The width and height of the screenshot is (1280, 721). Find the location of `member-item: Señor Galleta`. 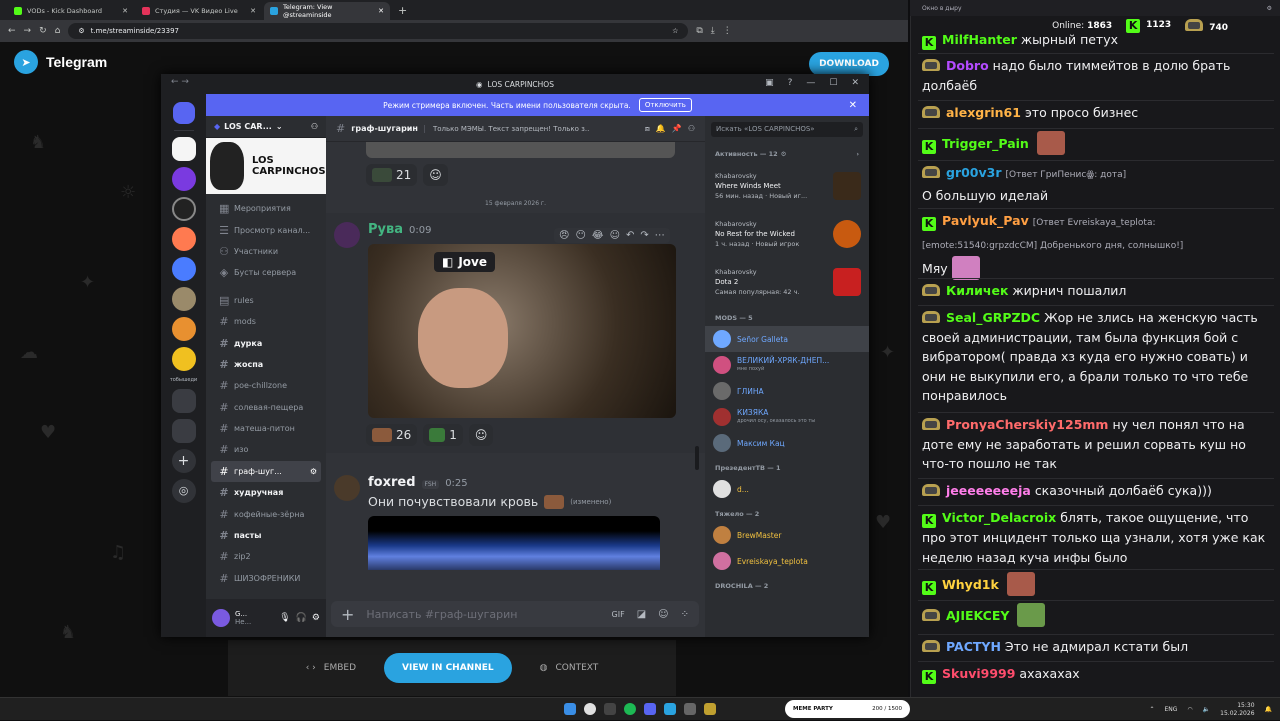

member-item: Señor Galleta is located at coordinates (787, 339).